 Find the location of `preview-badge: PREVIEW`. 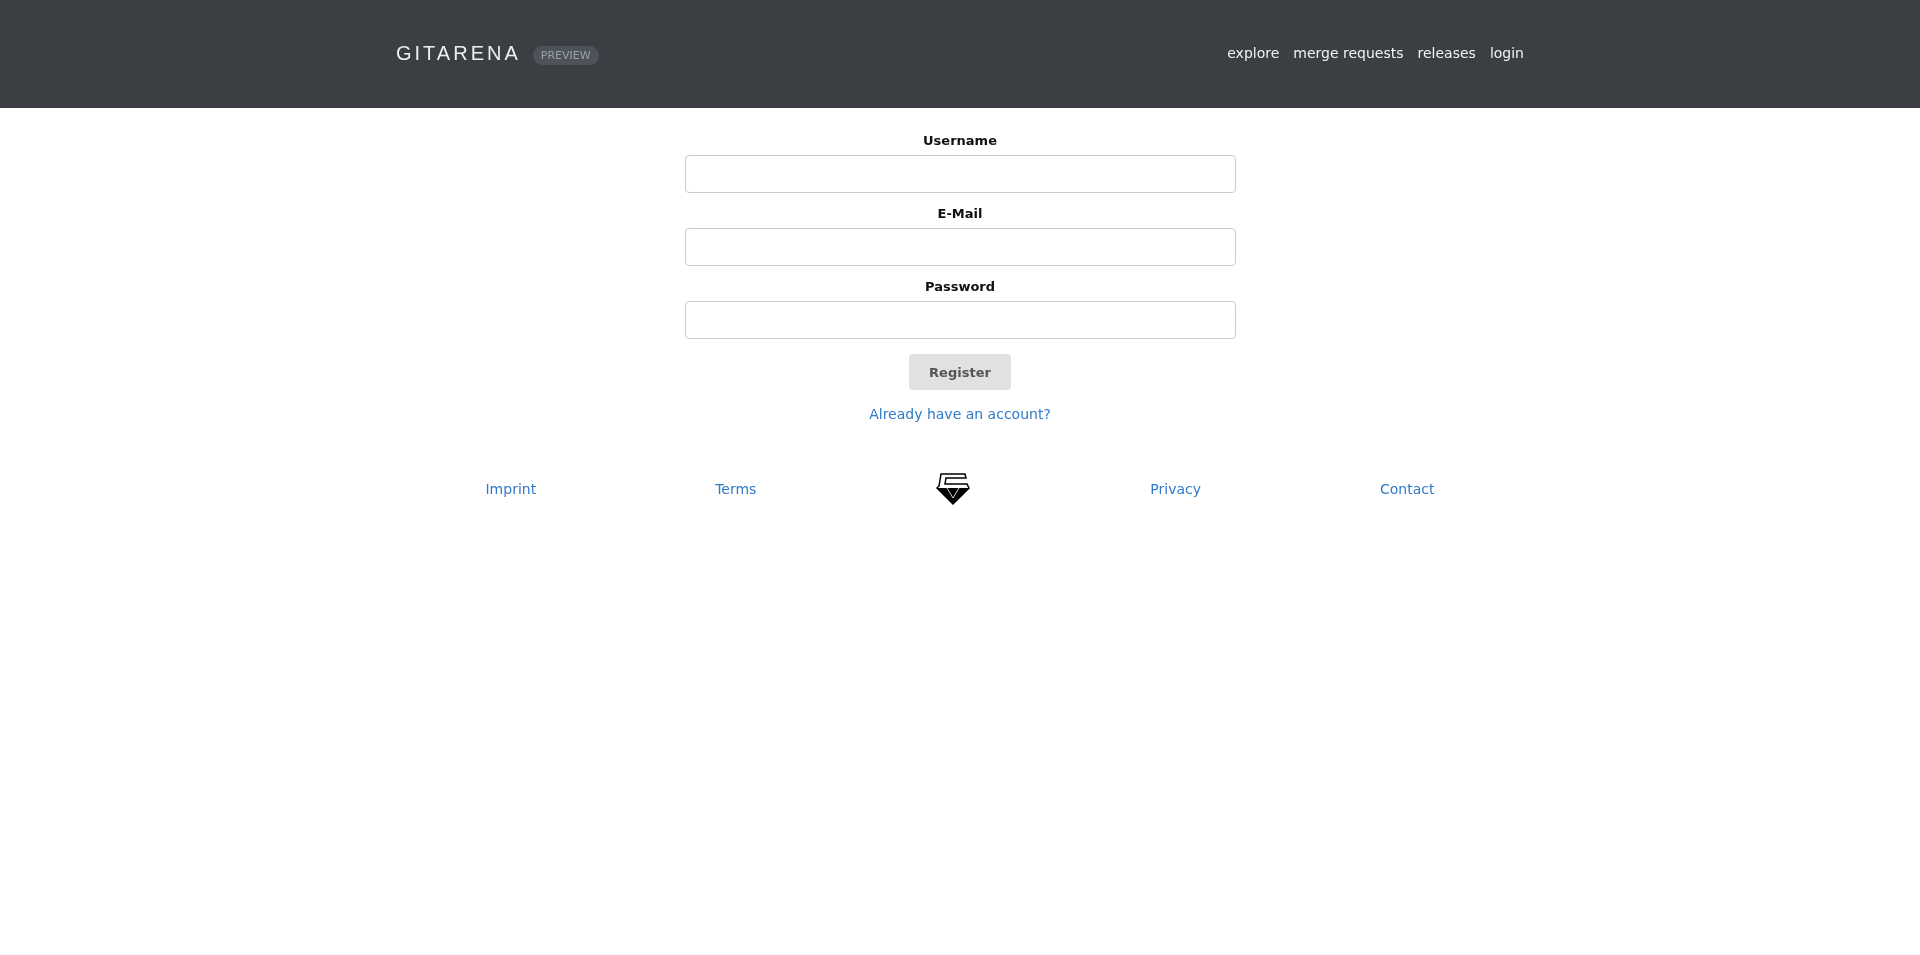

preview-badge: PREVIEW is located at coordinates (565, 55).